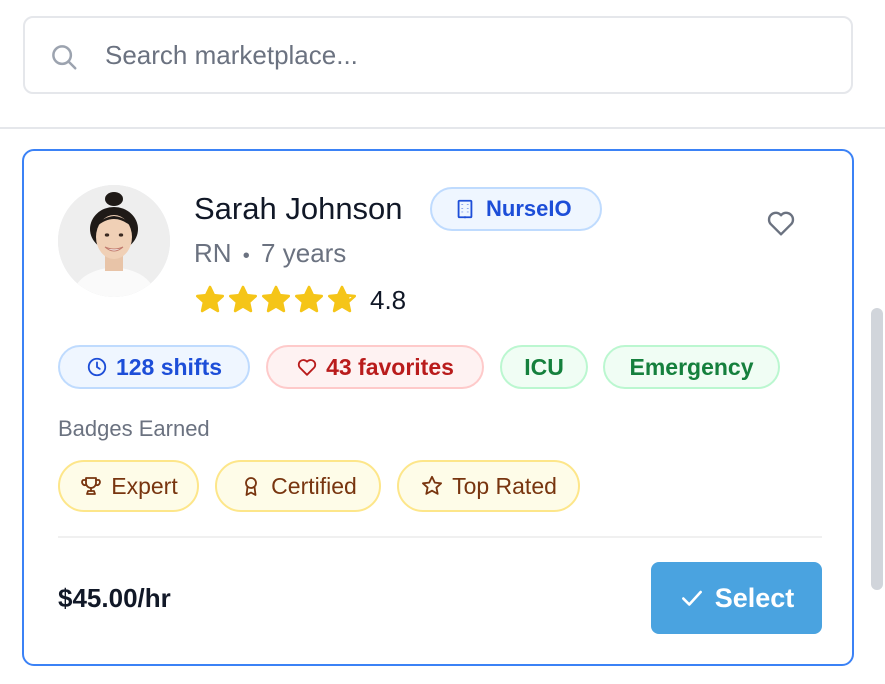 This screenshot has height=684, width=885. Describe the element at coordinates (877, 449) in the screenshot. I see `scrollbar` at that location.